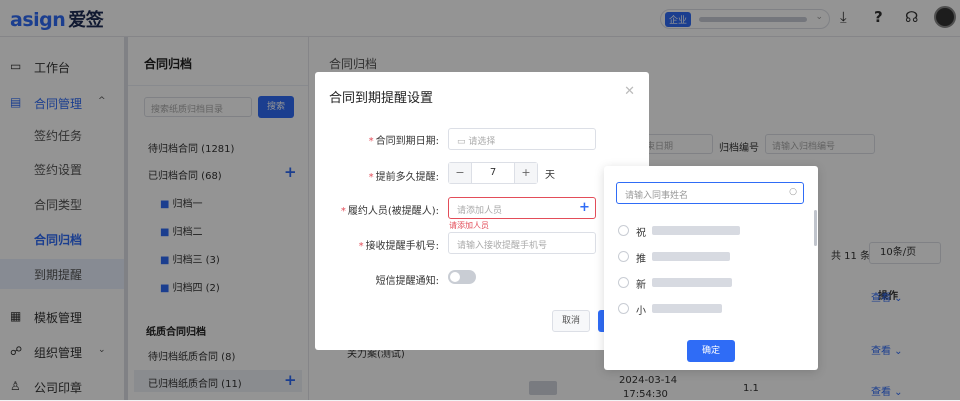 The image size is (960, 401). Describe the element at coordinates (525, 173) in the screenshot. I see `increment-button: +` at that location.